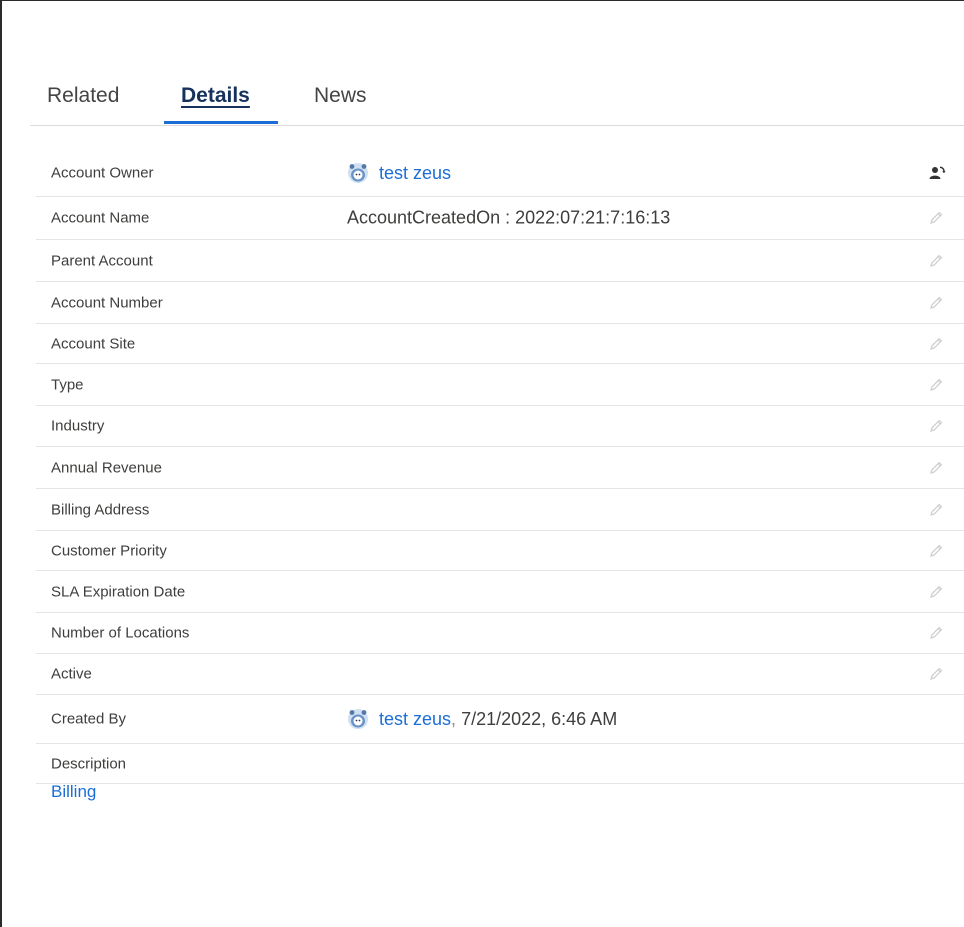 The width and height of the screenshot is (964, 927). Describe the element at coordinates (415, 173) in the screenshot. I see `account-owner-link: test zeus` at that location.